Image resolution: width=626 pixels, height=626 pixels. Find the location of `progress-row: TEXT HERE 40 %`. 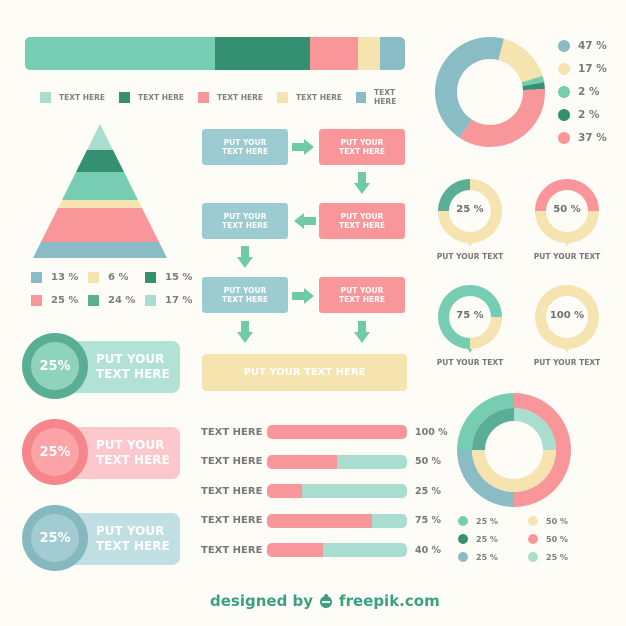

progress-row: TEXT HERE 40 % is located at coordinates (321, 550).